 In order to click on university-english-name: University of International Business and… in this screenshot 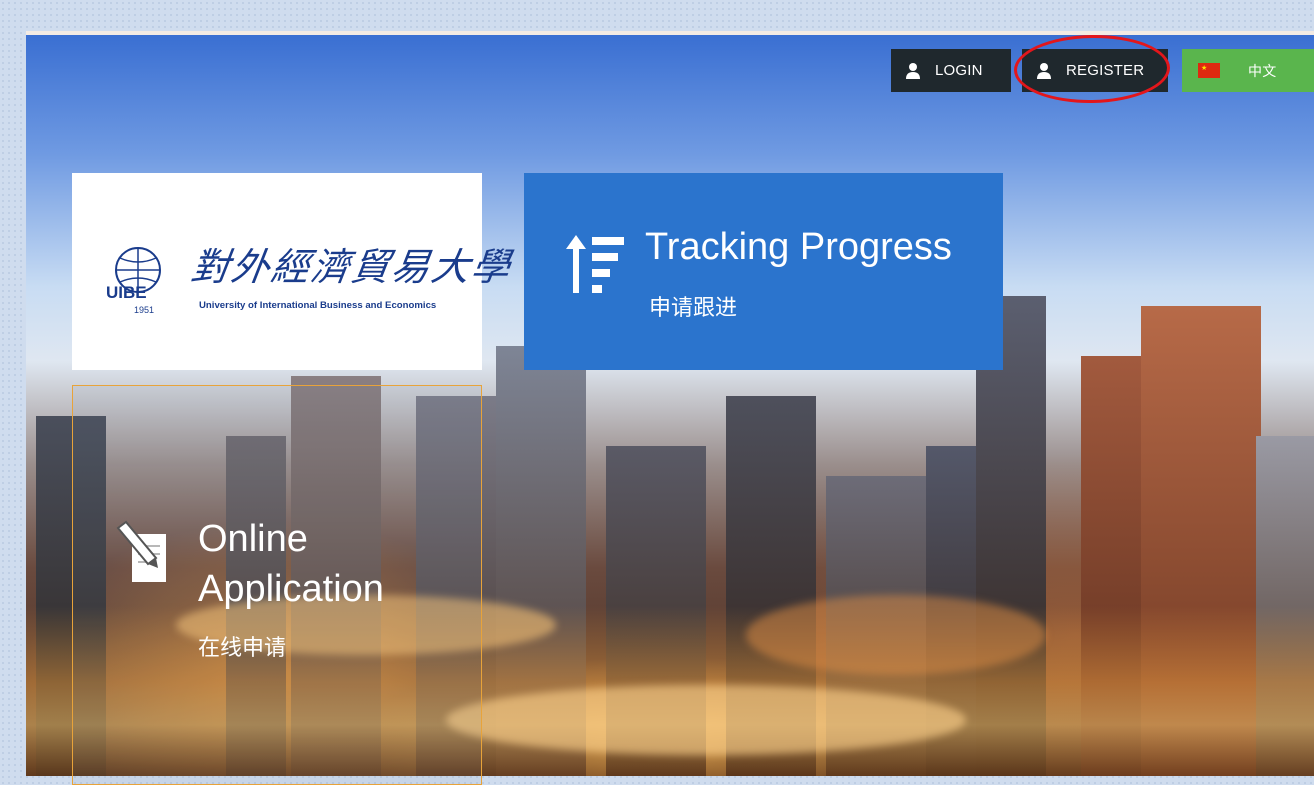, I will do `click(318, 305)`.